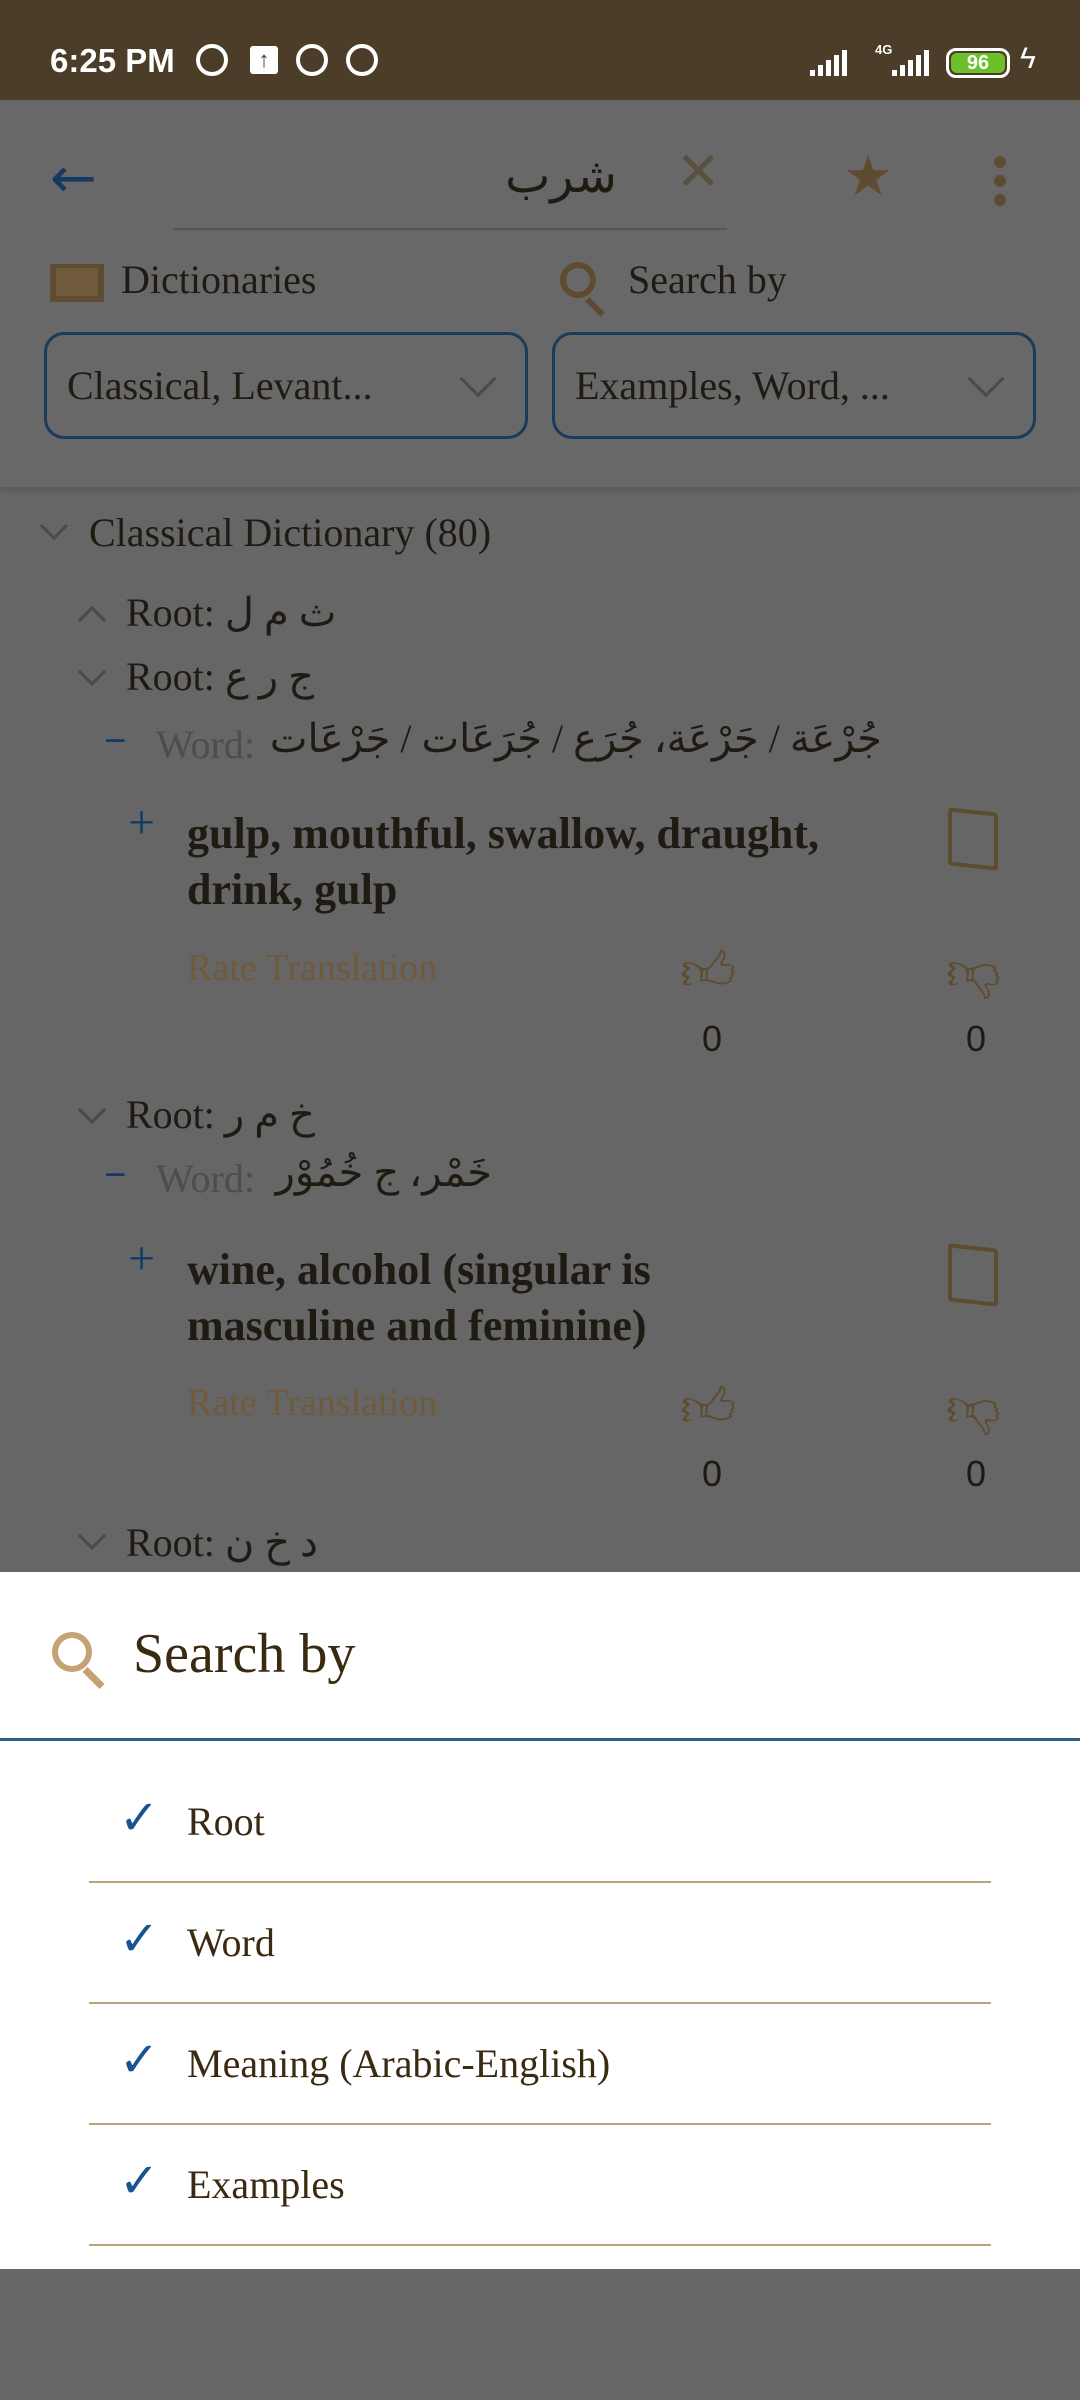  What do you see at coordinates (540, 1739) in the screenshot?
I see `sheet-divider` at bounding box center [540, 1739].